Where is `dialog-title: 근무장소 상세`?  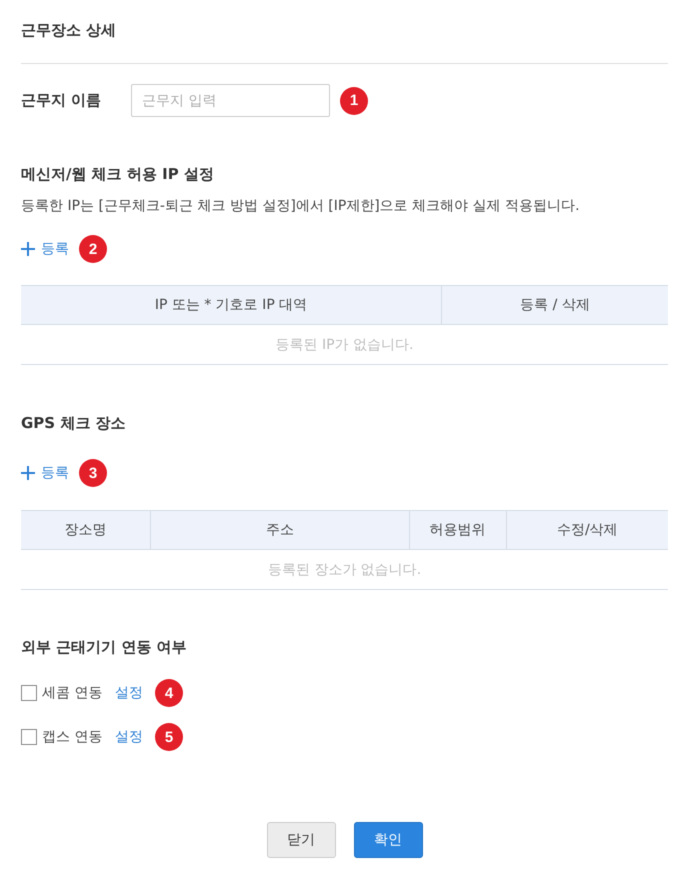 dialog-title: 근무장소 상세 is located at coordinates (69, 30).